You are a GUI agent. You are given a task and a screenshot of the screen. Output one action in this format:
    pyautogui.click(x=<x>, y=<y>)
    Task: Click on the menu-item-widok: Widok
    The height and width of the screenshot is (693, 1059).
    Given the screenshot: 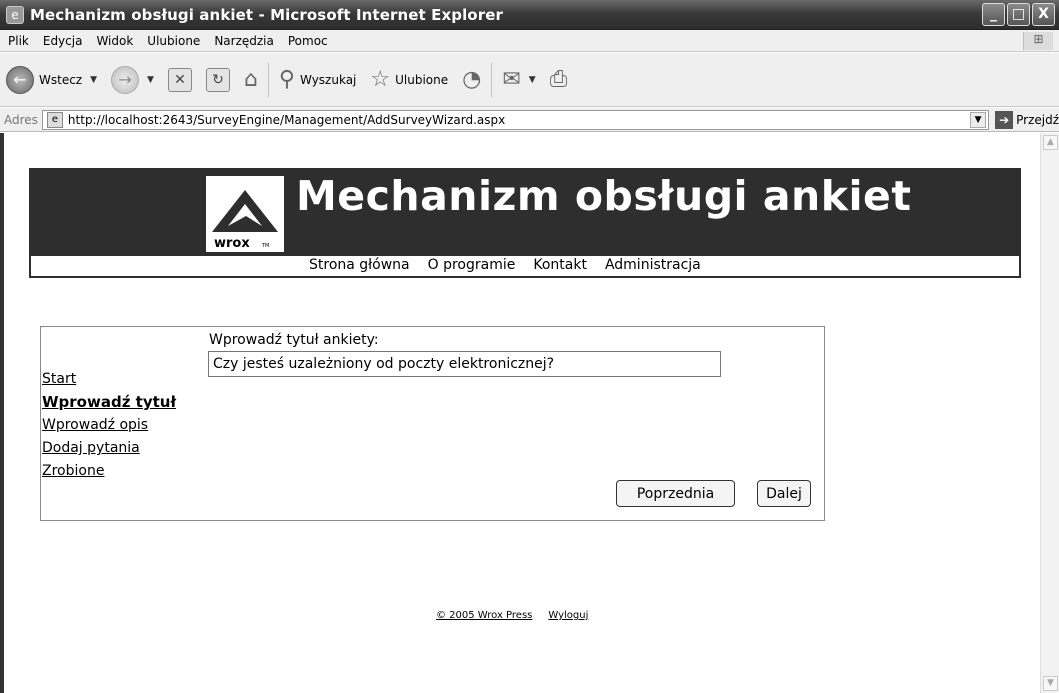 What is the action you would take?
    pyautogui.click(x=114, y=41)
    